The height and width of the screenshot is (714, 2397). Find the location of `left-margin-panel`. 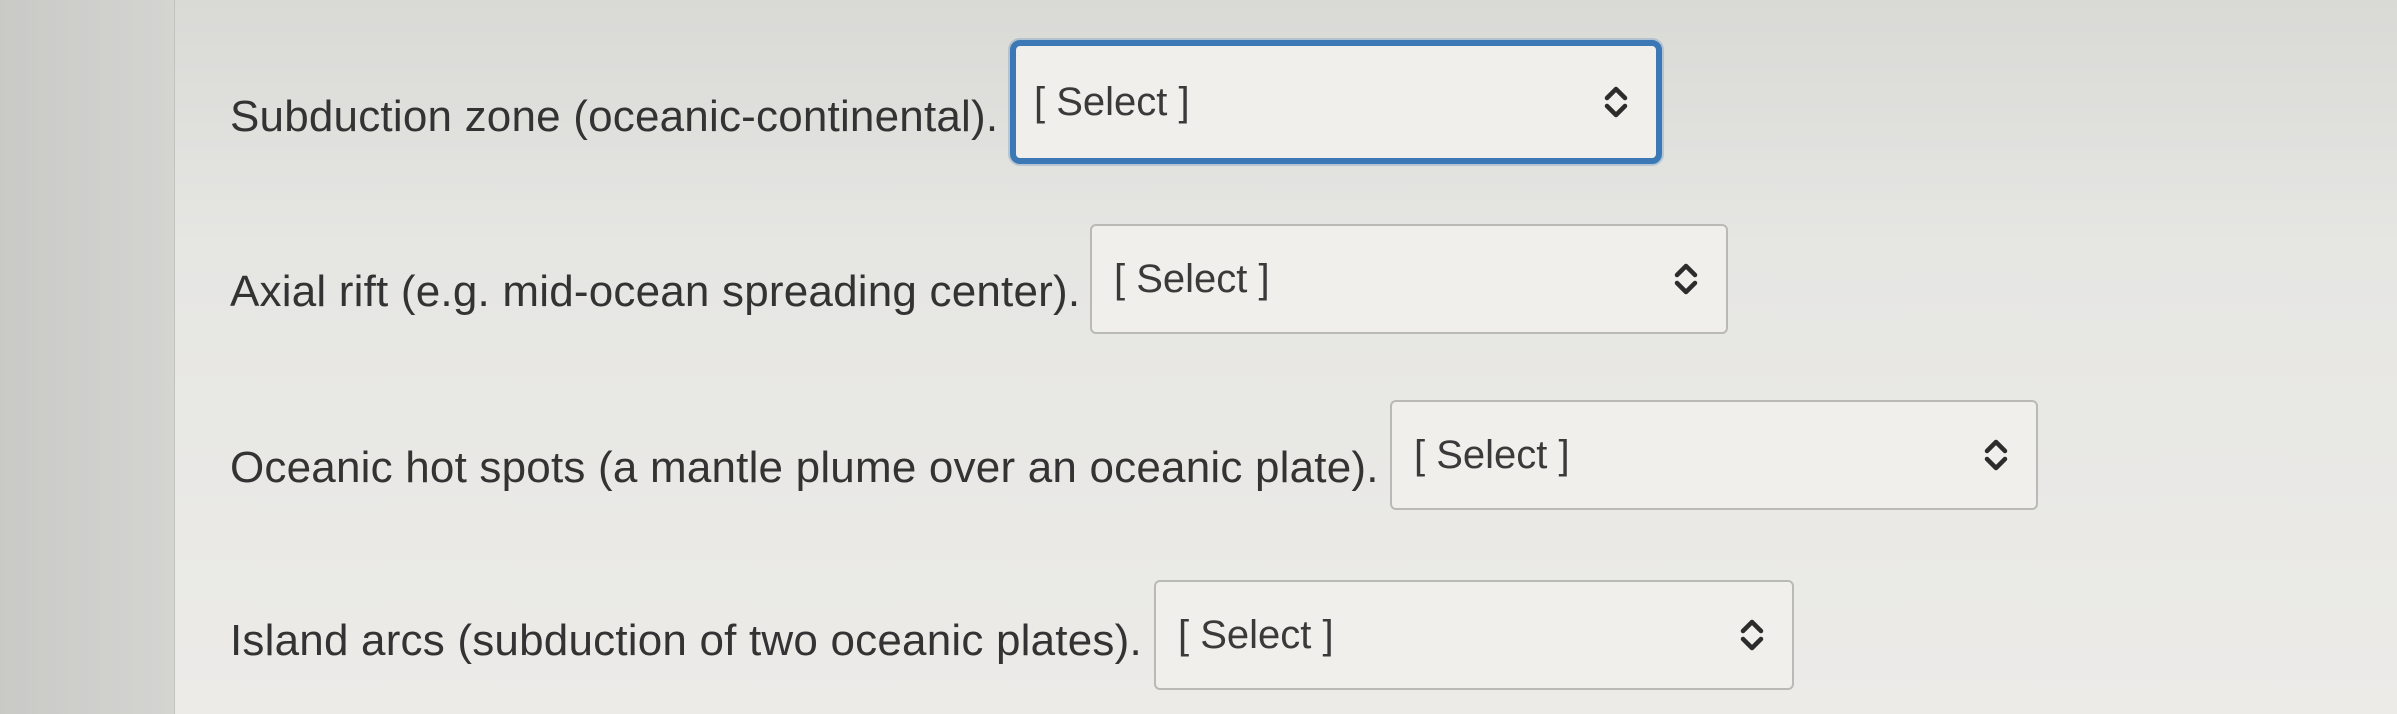

left-margin-panel is located at coordinates (87, 357).